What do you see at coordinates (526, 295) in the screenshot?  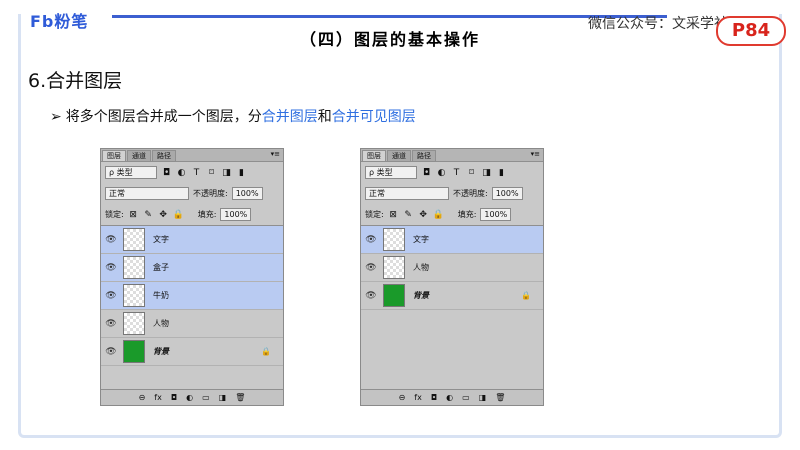 I see `layer-lock-icon: 🔒` at bounding box center [526, 295].